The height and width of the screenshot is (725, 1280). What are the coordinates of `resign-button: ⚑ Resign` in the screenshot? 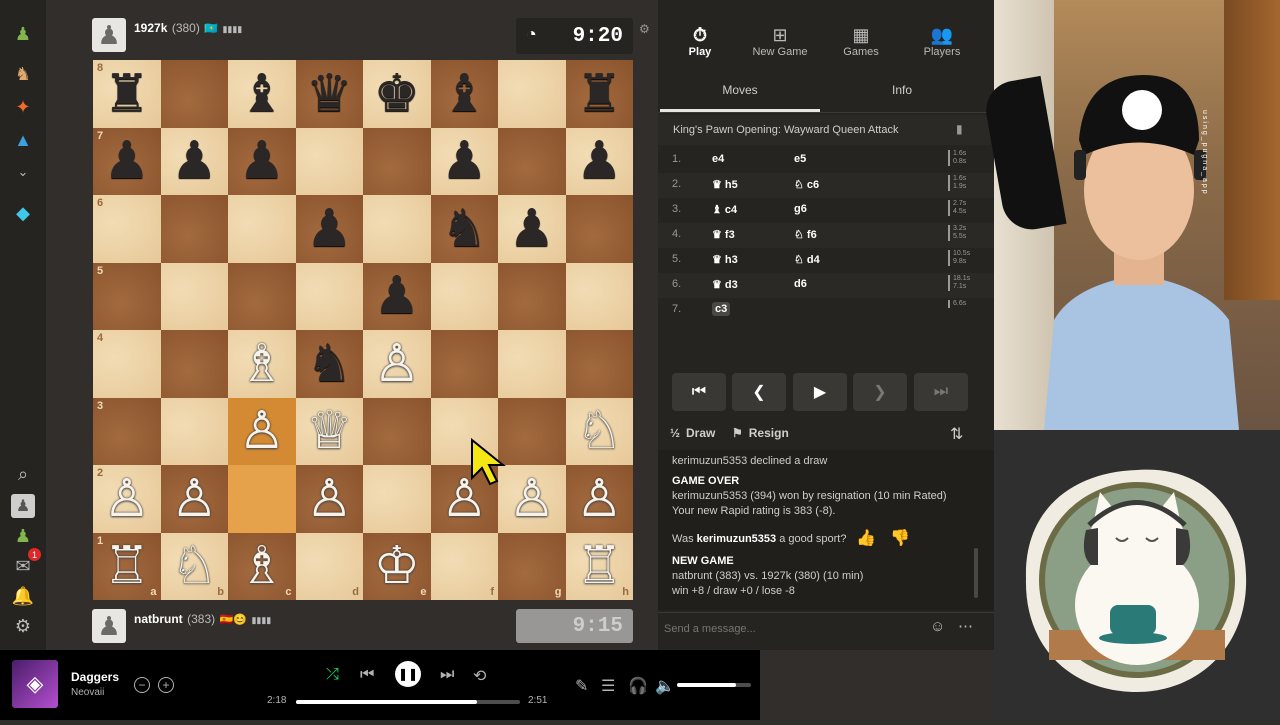 It's located at (760, 433).